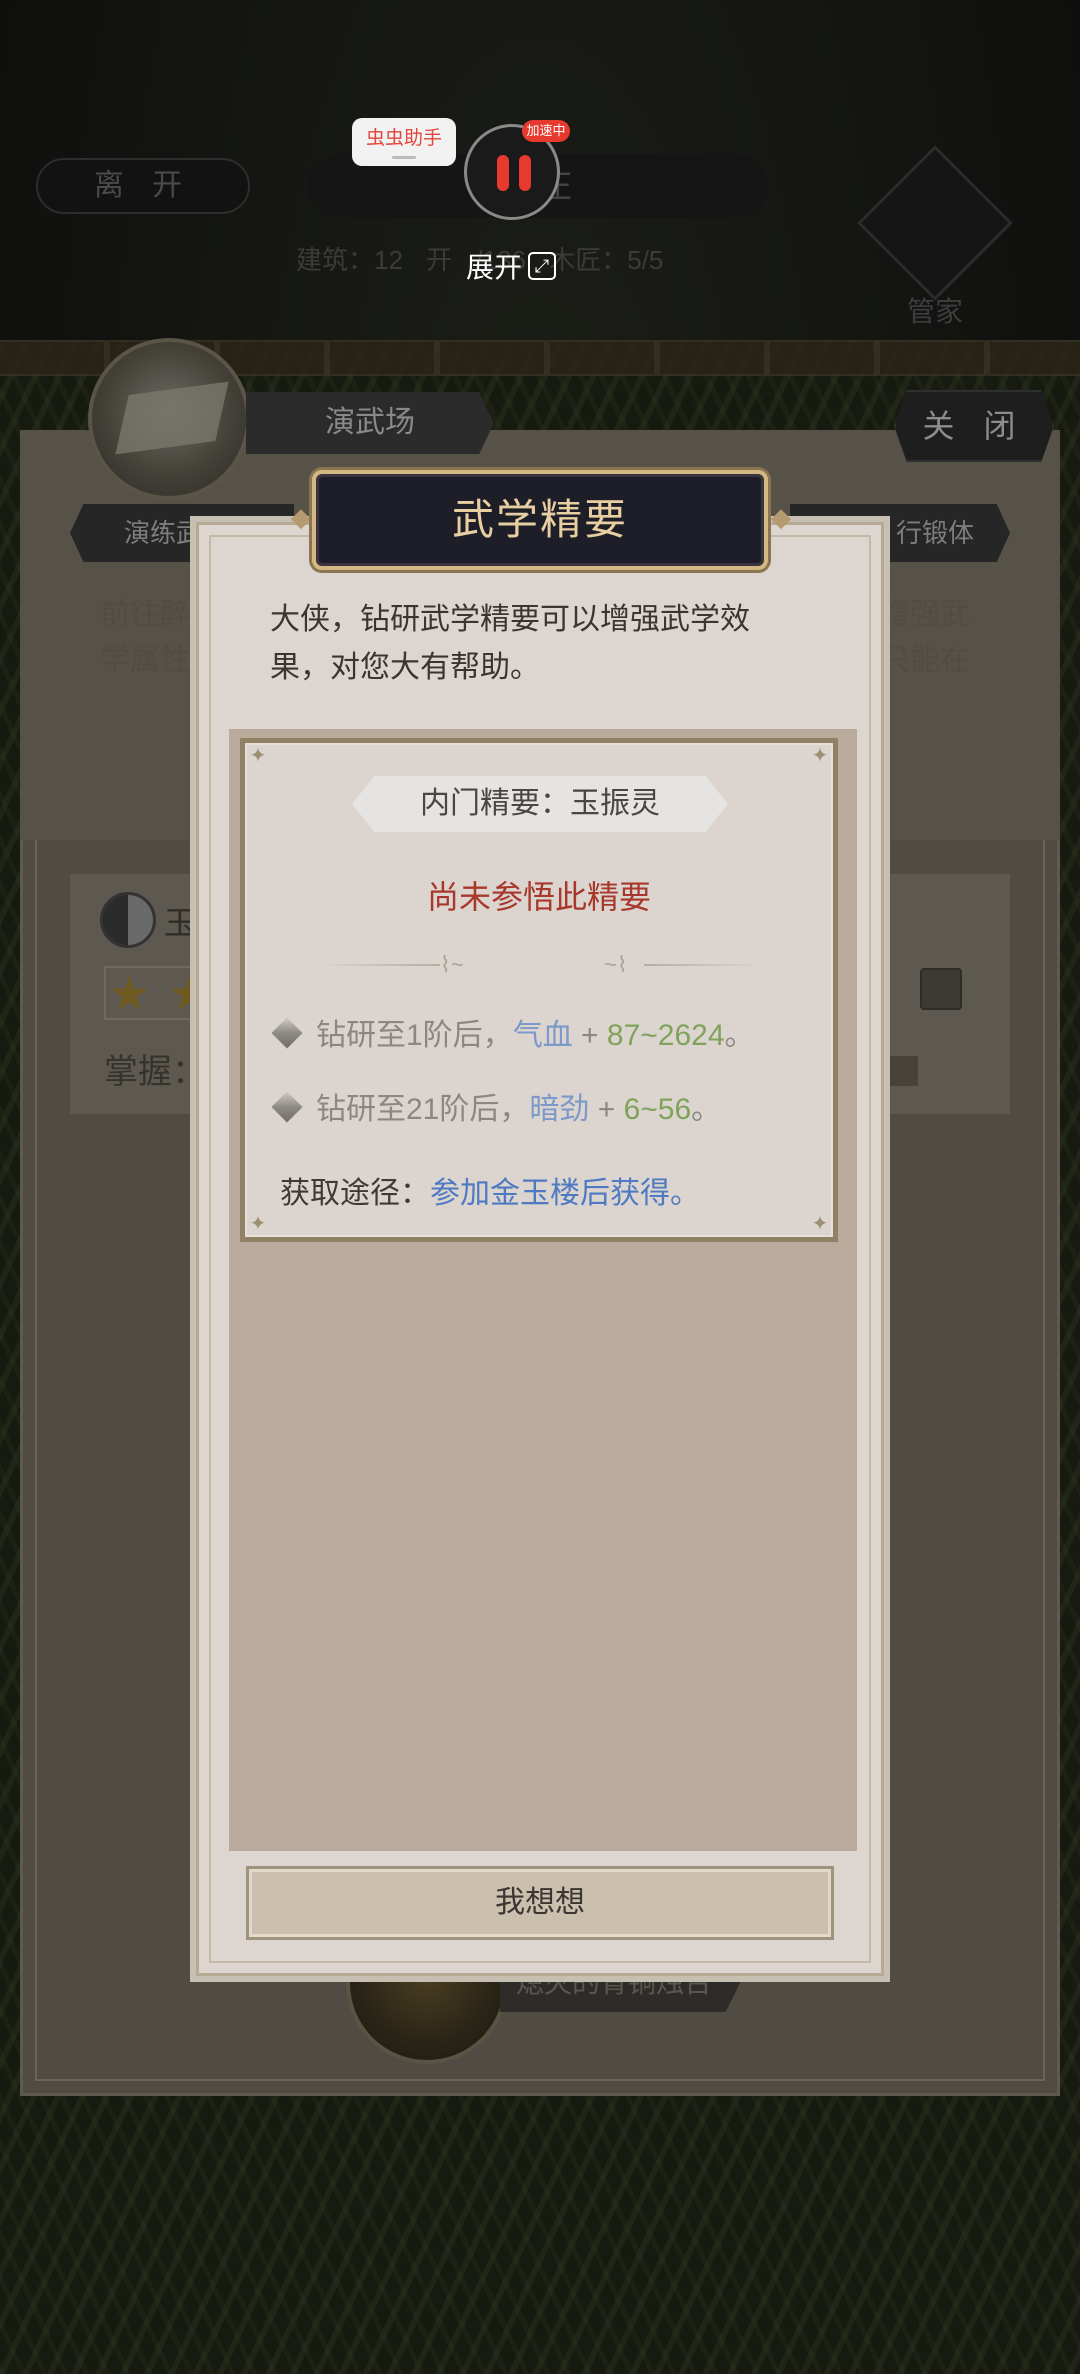 This screenshot has width=1080, height=2374. Describe the element at coordinates (565, 1193) in the screenshot. I see `source-link: 参加金玉楼后获得。` at that location.